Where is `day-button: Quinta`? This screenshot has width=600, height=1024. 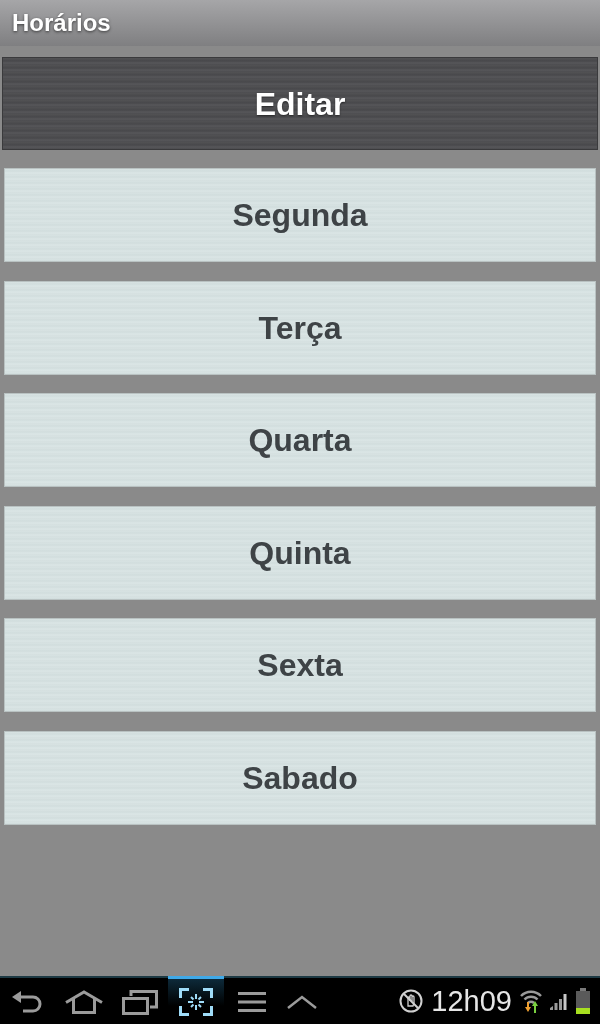
day-button: Quinta is located at coordinates (300, 552).